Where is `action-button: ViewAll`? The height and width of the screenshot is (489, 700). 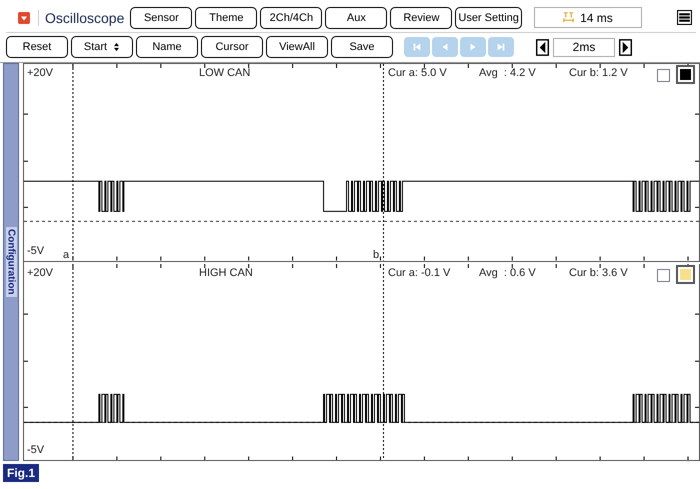 action-button: ViewAll is located at coordinates (297, 47).